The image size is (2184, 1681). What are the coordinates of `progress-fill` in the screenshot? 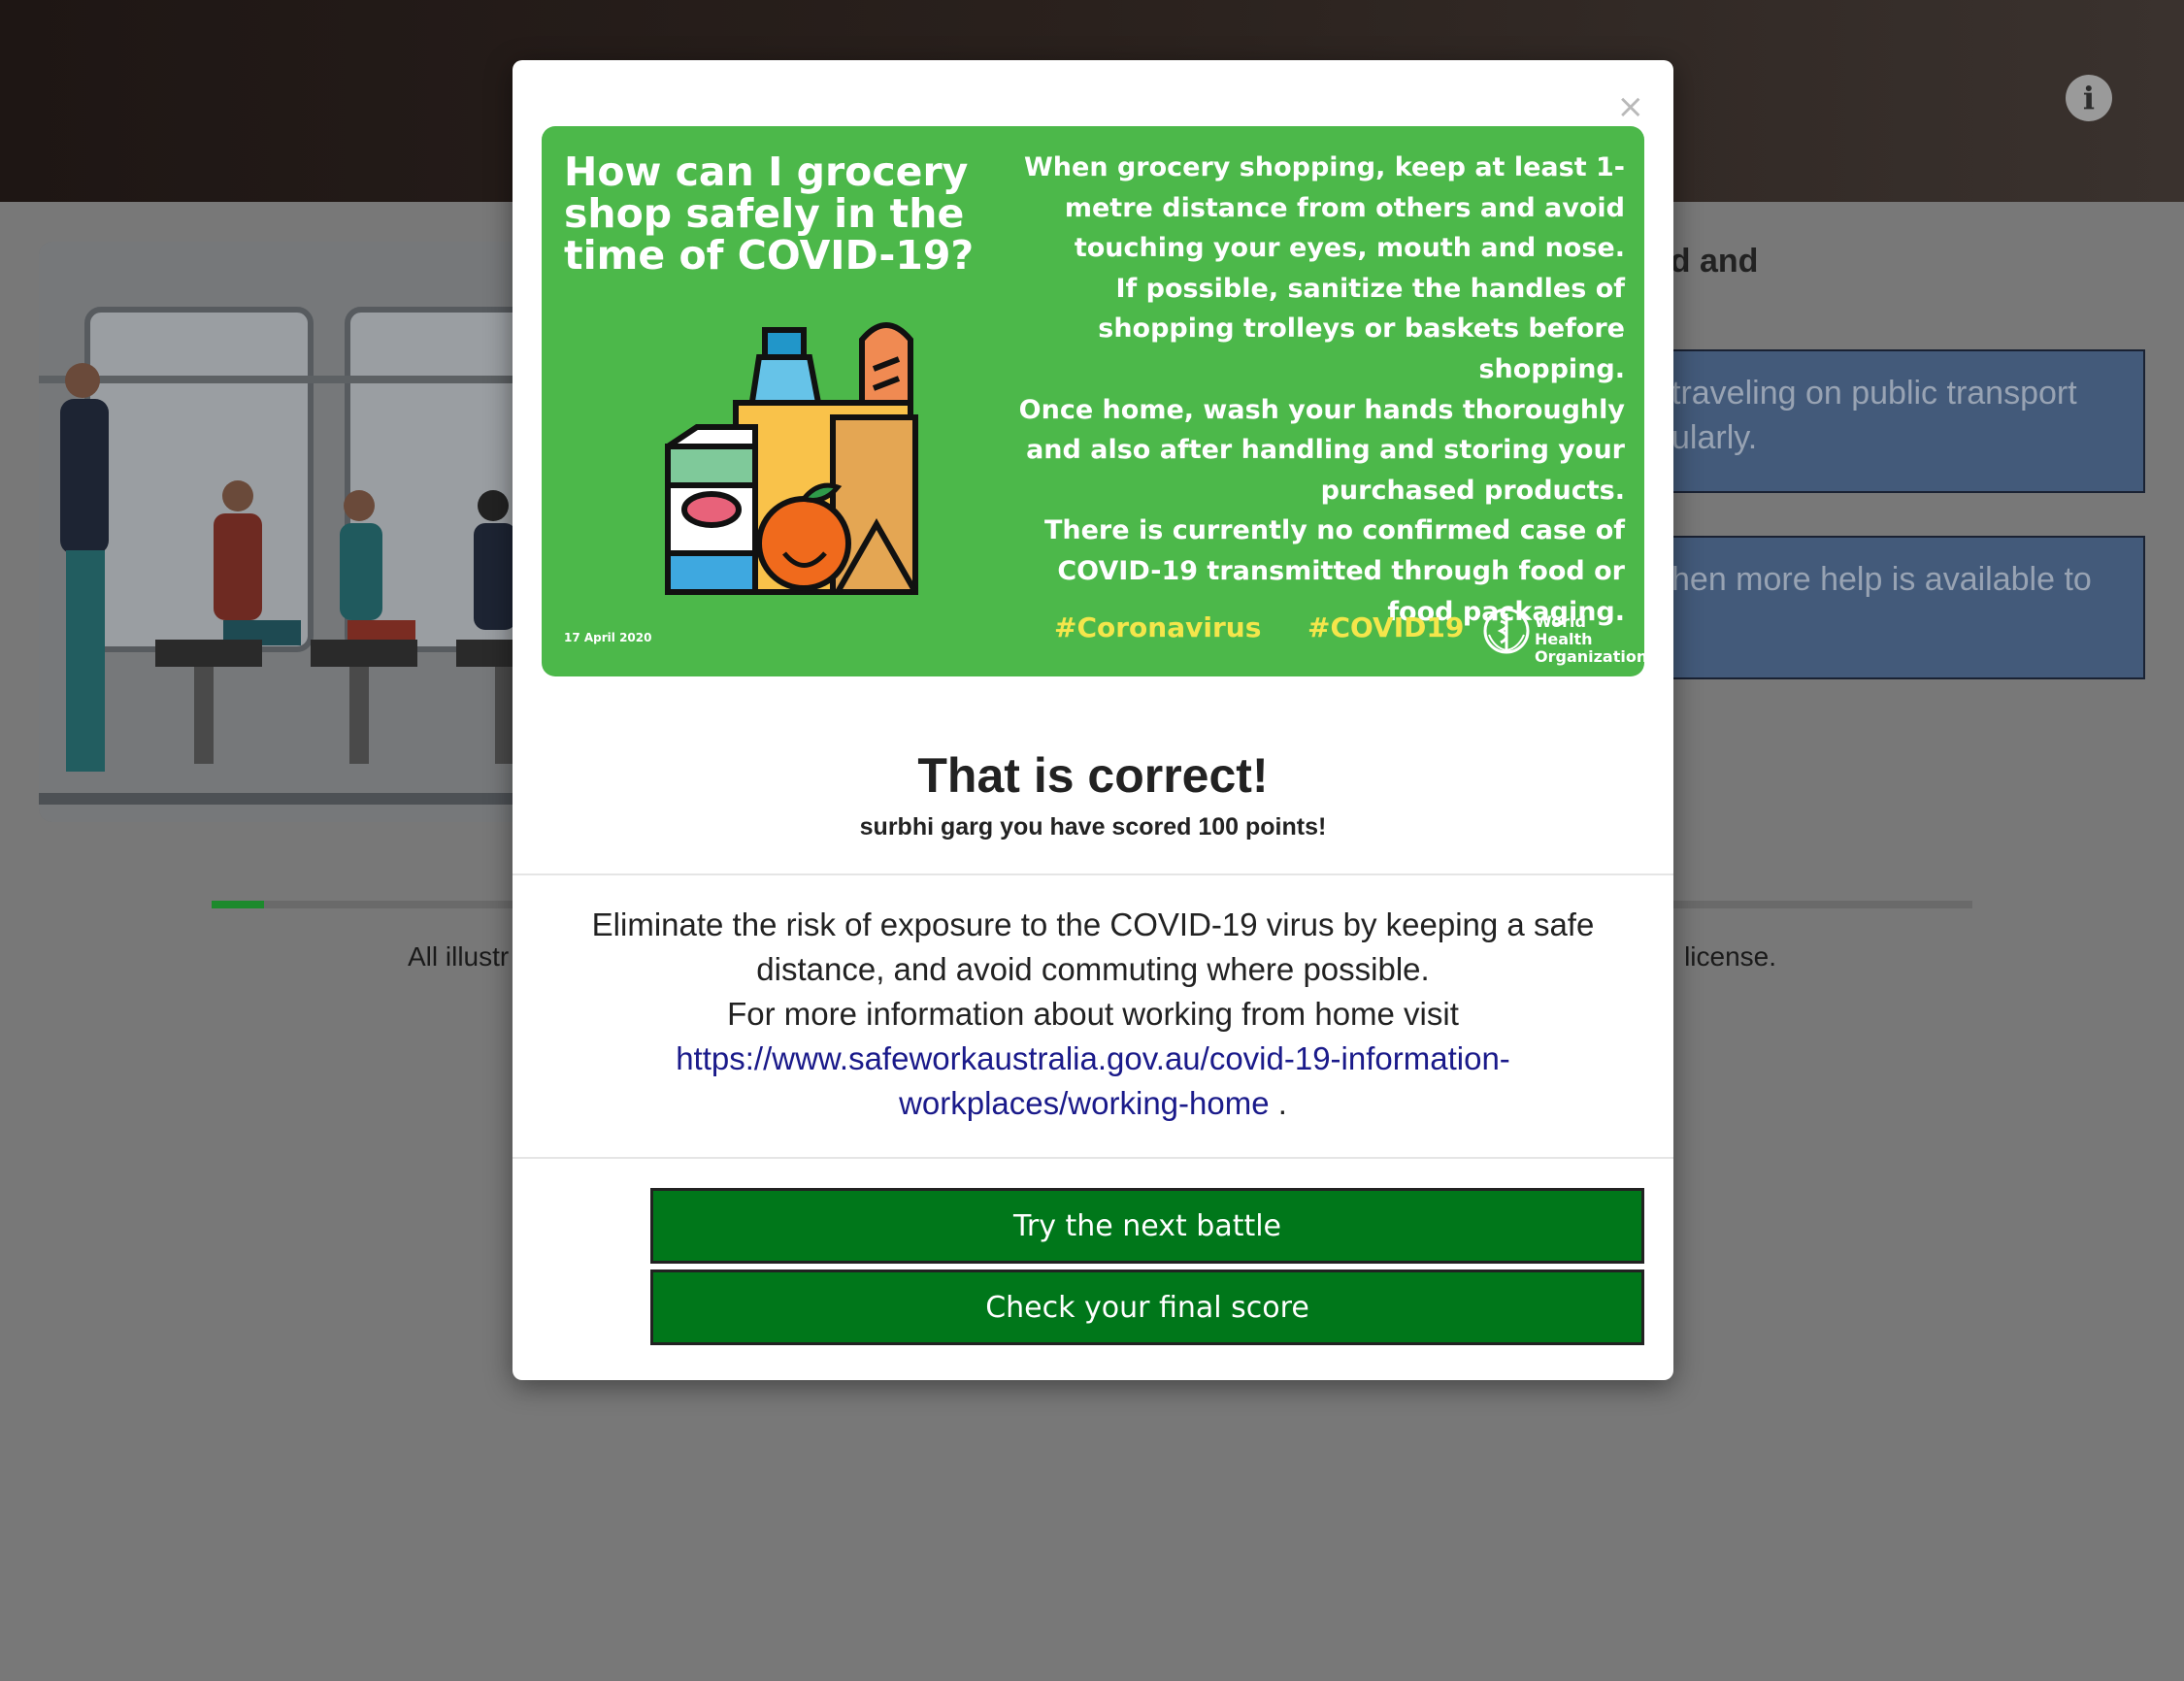 It's located at (238, 905).